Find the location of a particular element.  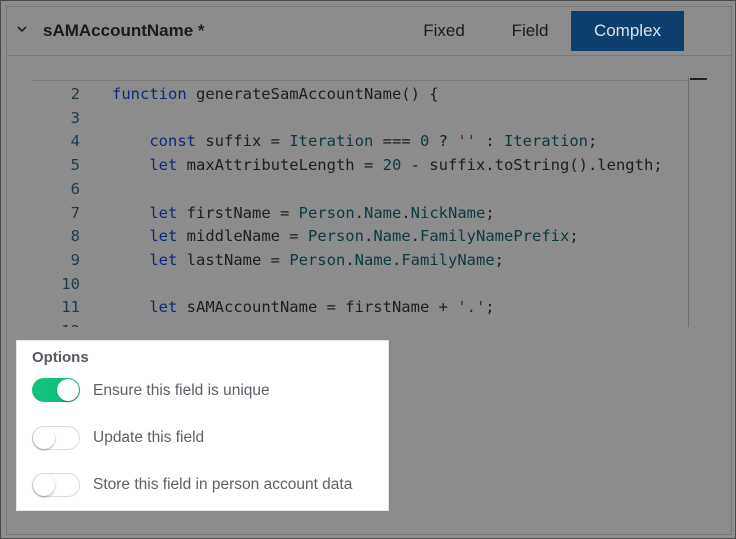

tab-field: Field is located at coordinates (530, 31).